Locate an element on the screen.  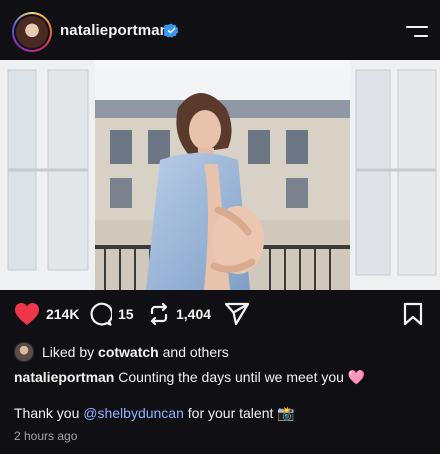
menu-icon is located at coordinates (416, 32).